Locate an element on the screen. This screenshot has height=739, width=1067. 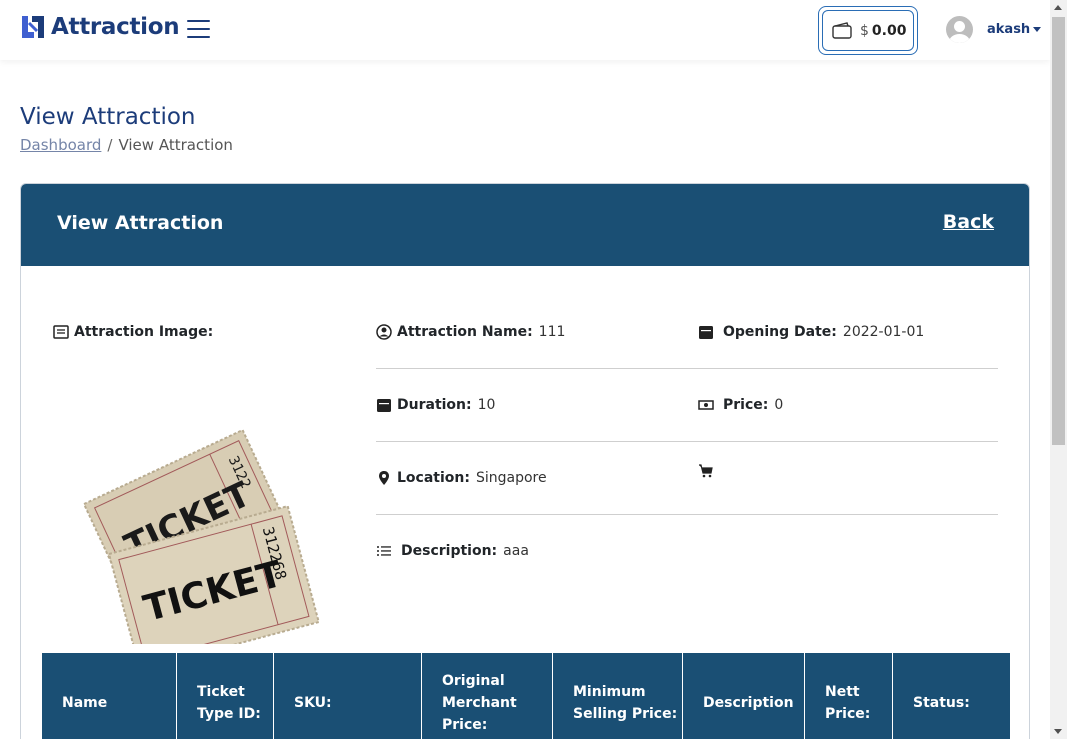
map-pin-icon is located at coordinates (384, 478).